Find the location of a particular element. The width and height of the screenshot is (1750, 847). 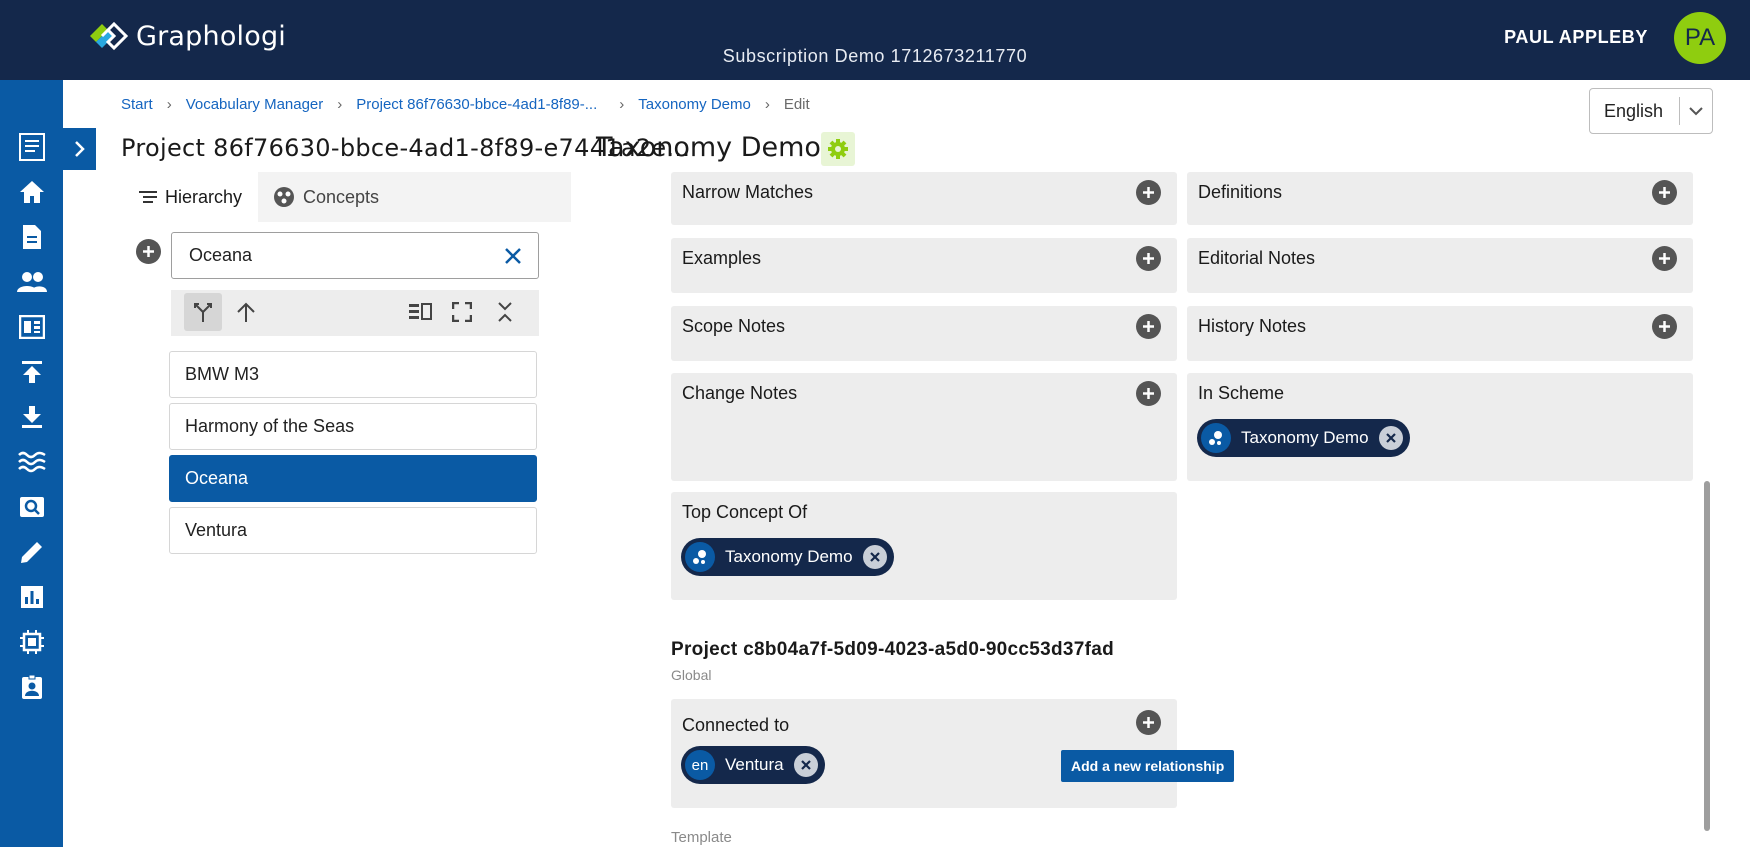

field-scope-notes: Scope Notes is located at coordinates (924, 333).